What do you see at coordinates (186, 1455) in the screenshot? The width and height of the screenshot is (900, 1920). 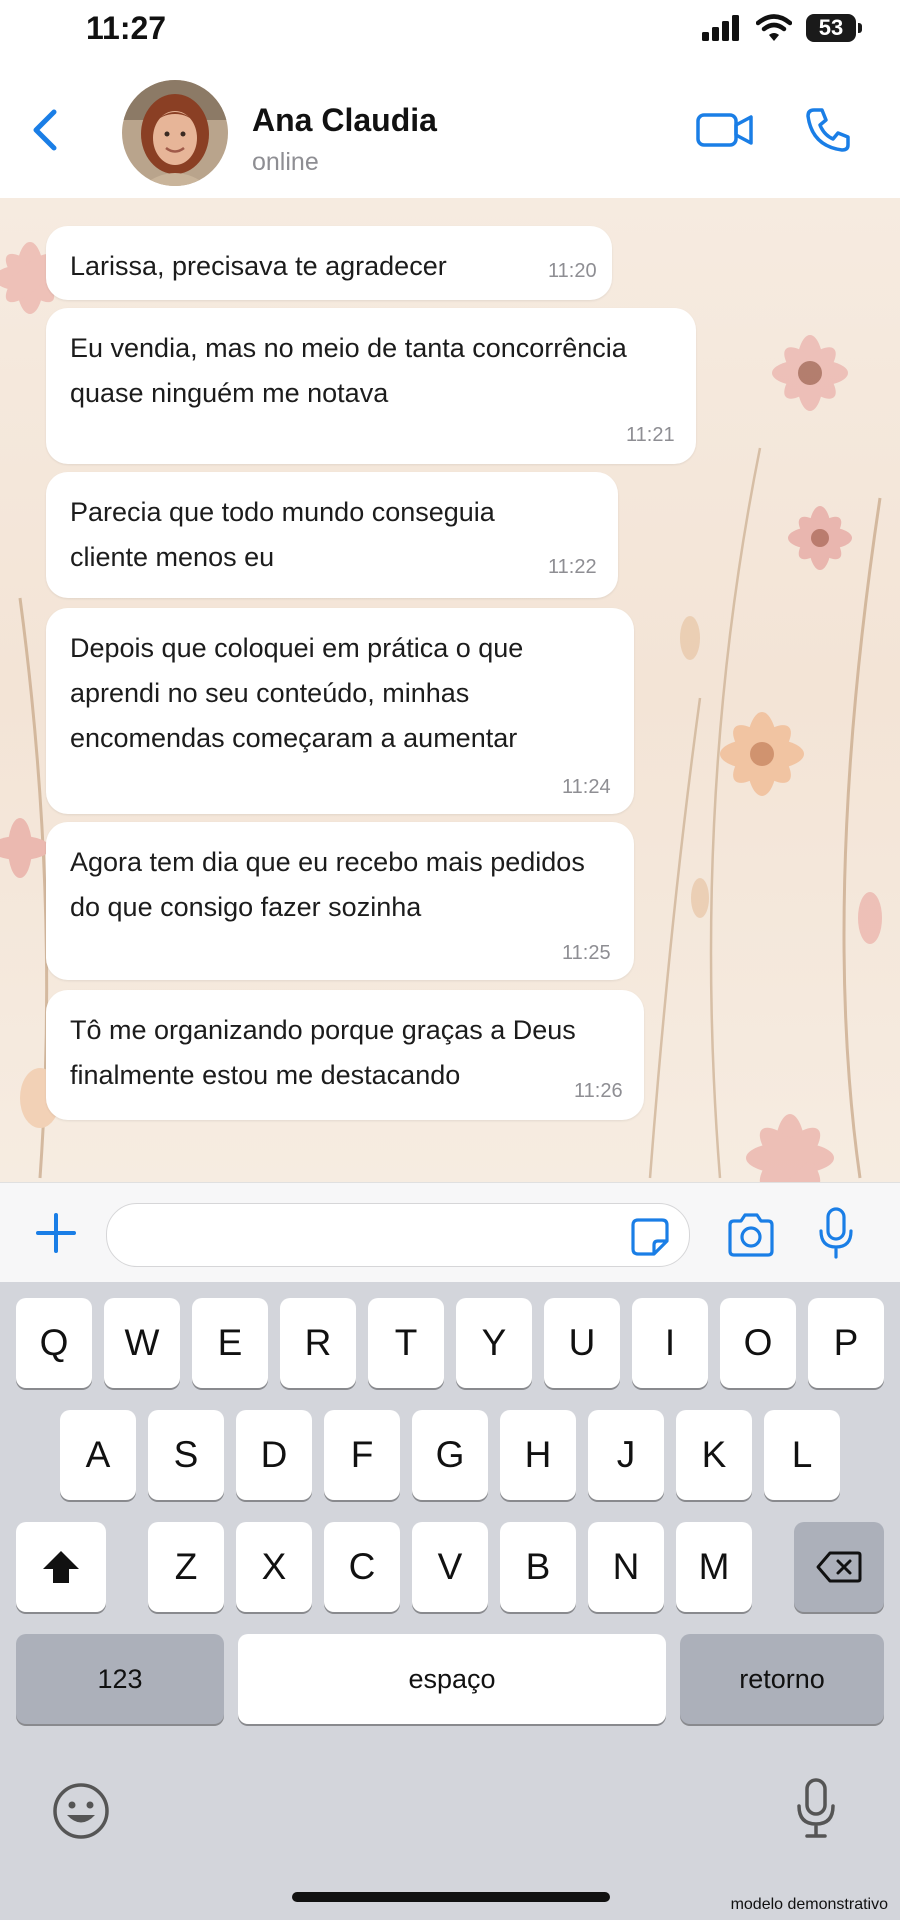 I see `key-s: S` at bounding box center [186, 1455].